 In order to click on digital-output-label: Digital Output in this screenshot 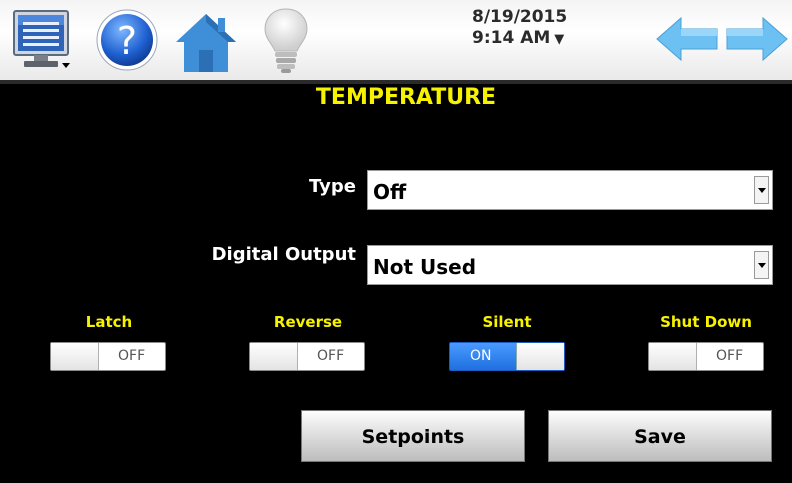, I will do `click(283, 254)`.